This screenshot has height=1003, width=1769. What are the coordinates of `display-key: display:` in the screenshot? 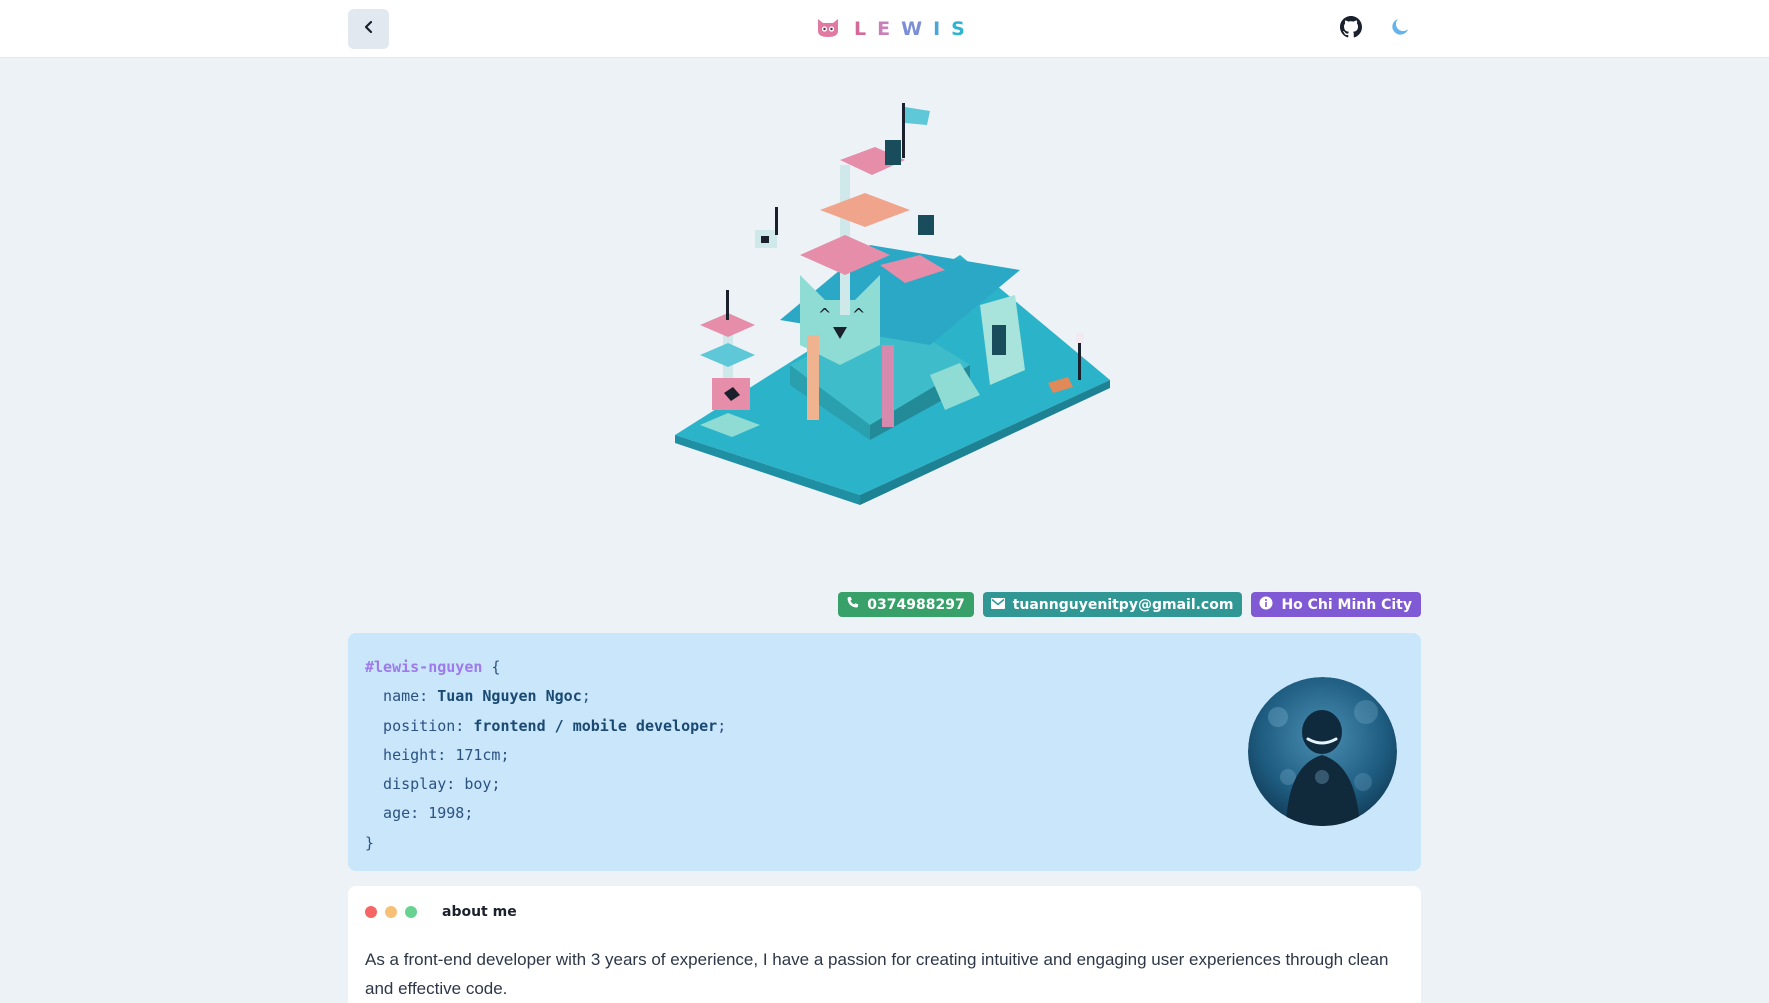 It's located at (415, 784).